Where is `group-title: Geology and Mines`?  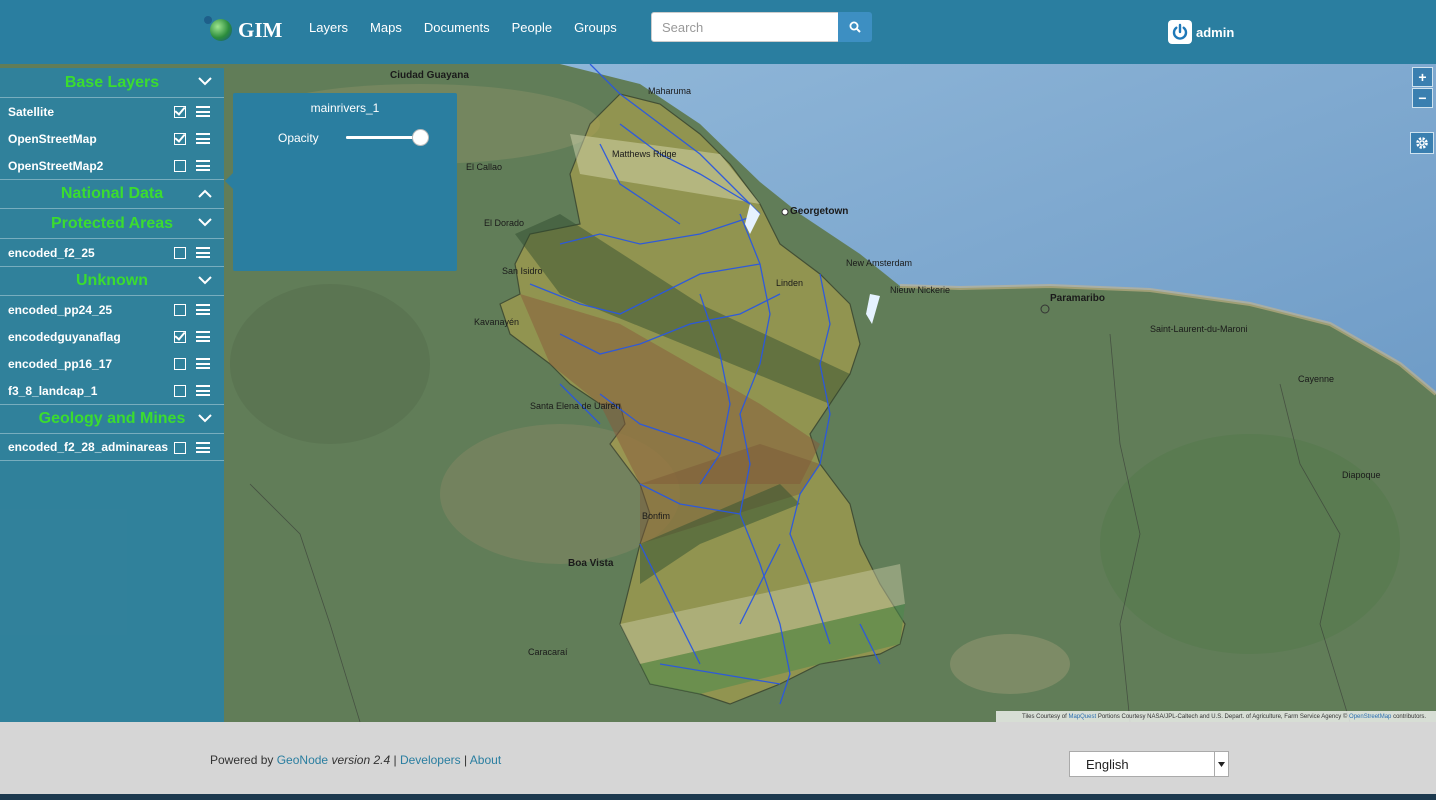 group-title: Geology and Mines is located at coordinates (112, 418).